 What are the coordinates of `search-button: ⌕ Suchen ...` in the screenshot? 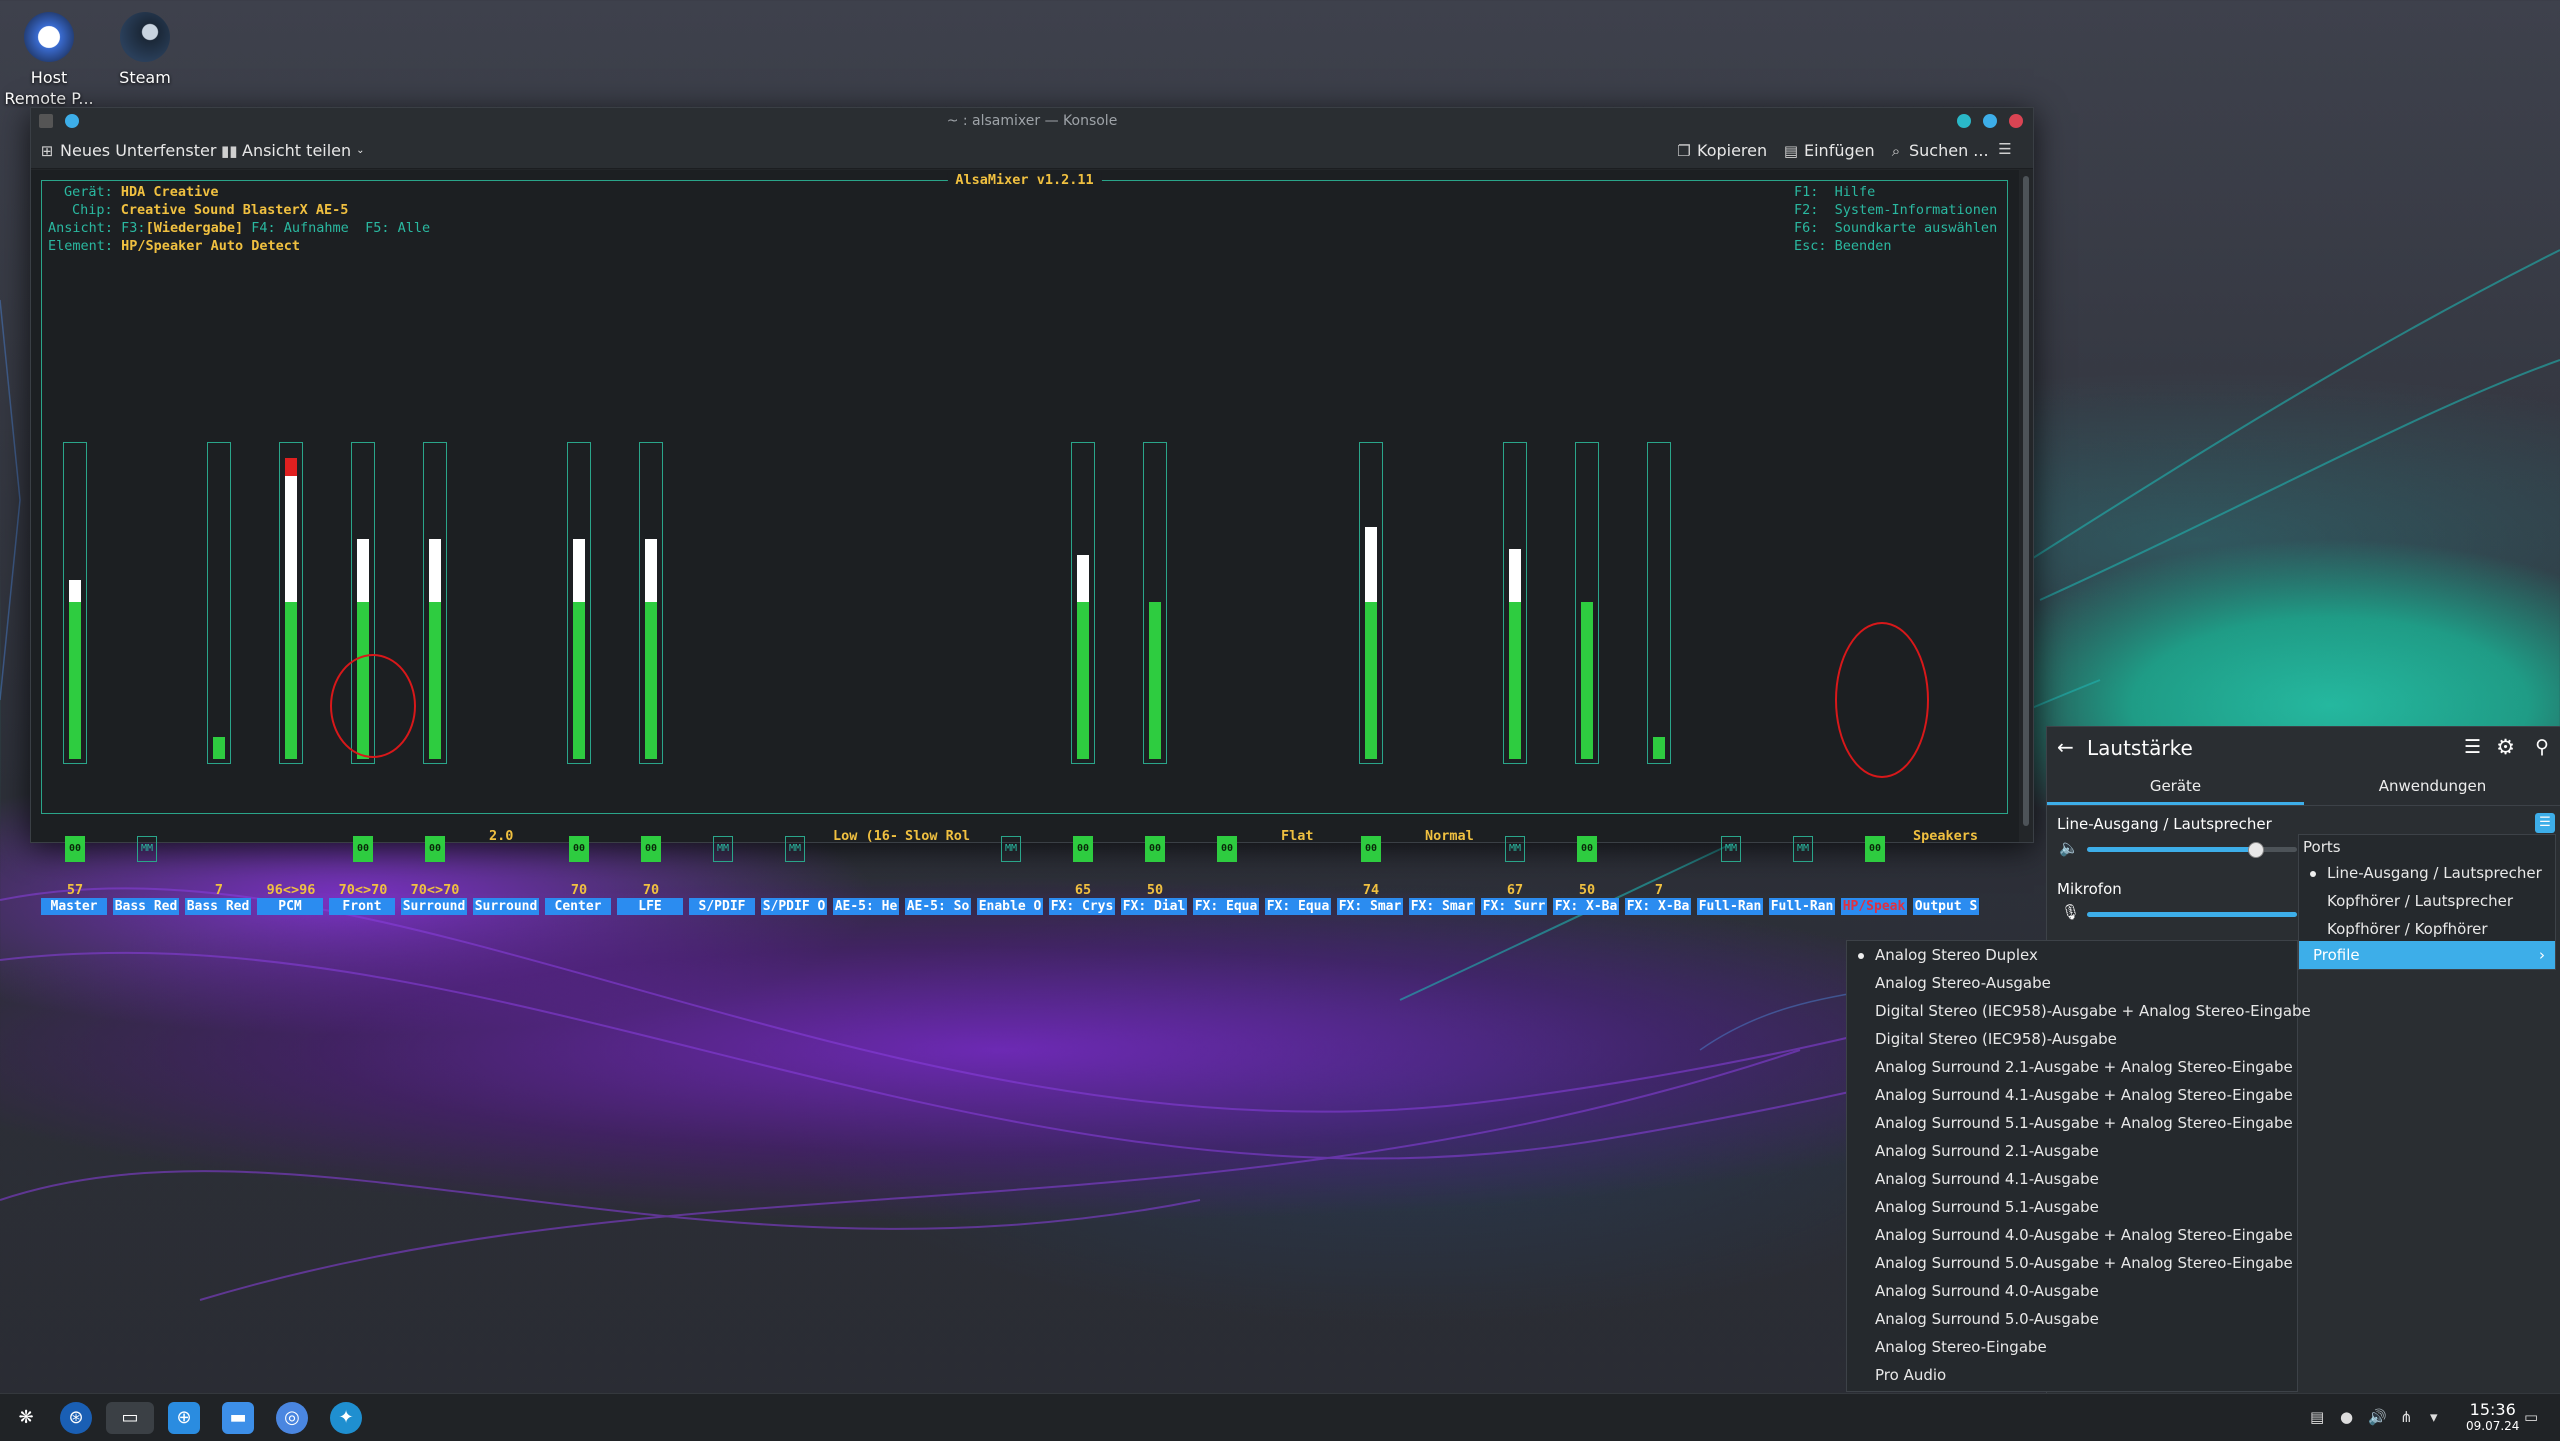 It's located at (1938, 150).